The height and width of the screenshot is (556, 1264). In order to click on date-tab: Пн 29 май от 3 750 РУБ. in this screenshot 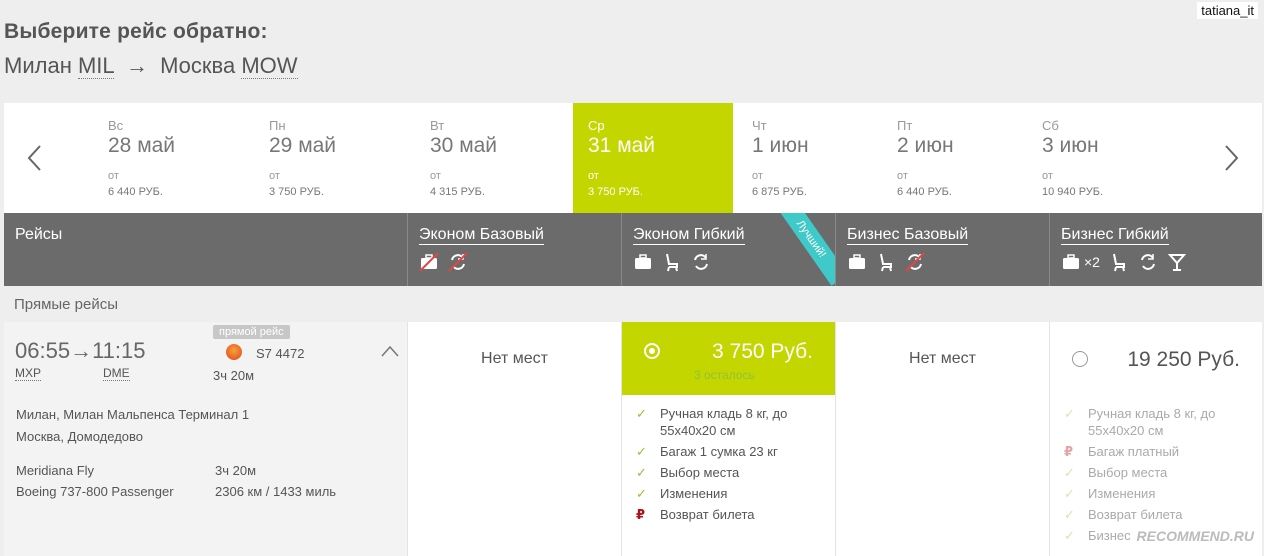, I will do `click(334, 158)`.